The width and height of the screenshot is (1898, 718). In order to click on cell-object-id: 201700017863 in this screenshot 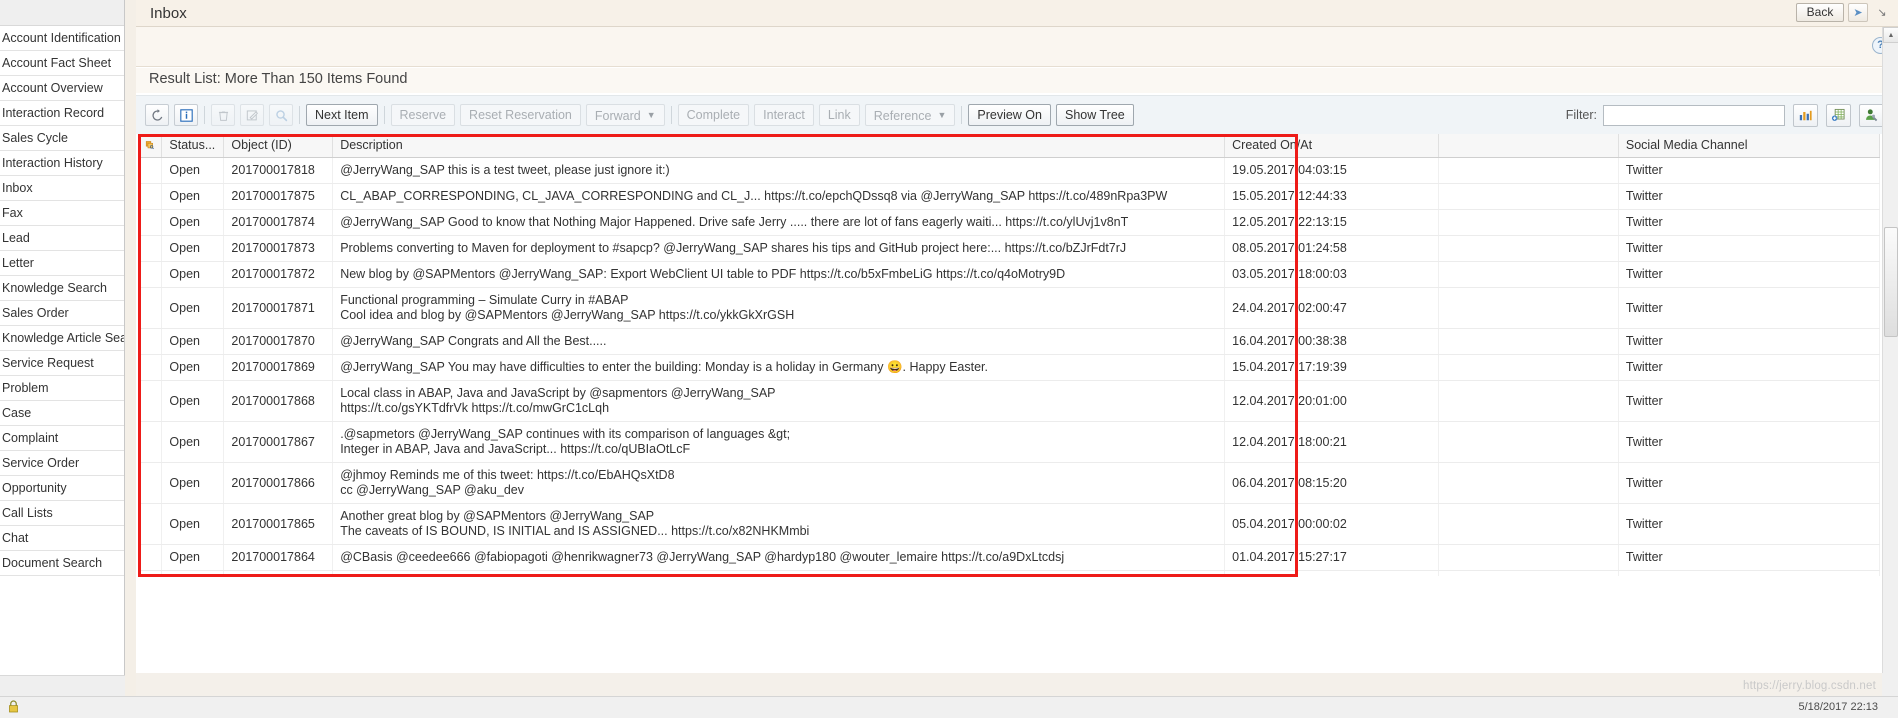, I will do `click(278, 573)`.